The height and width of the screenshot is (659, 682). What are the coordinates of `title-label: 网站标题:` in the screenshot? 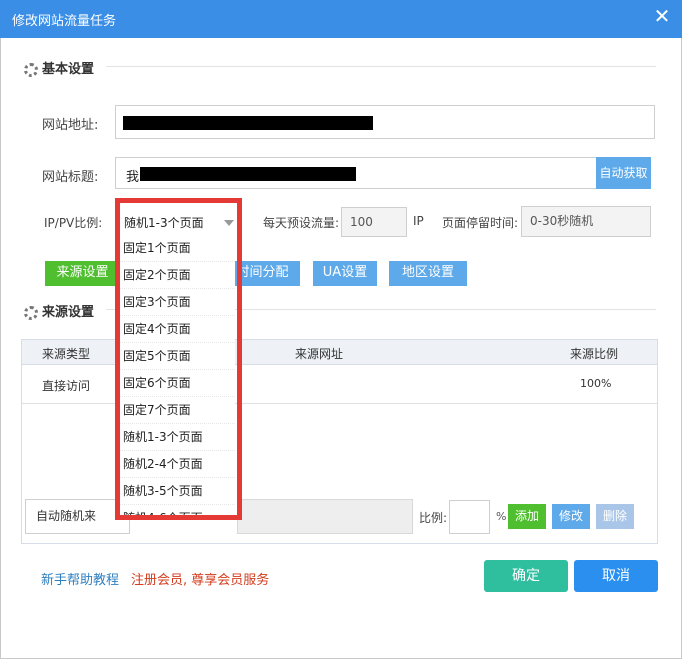 It's located at (70, 177).